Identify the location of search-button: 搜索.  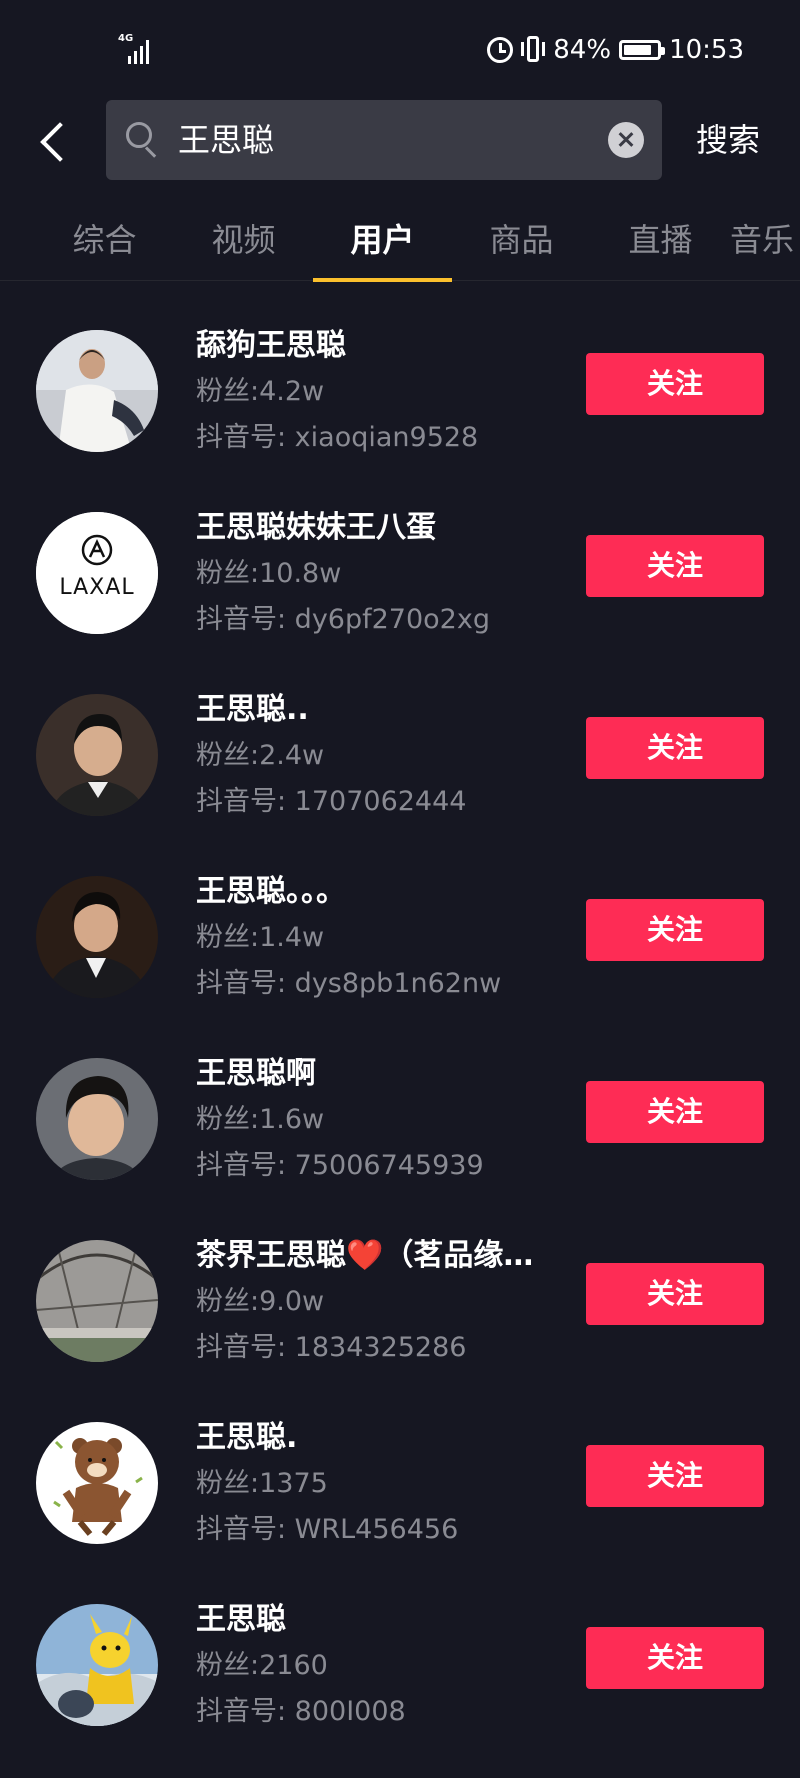
(728, 140).